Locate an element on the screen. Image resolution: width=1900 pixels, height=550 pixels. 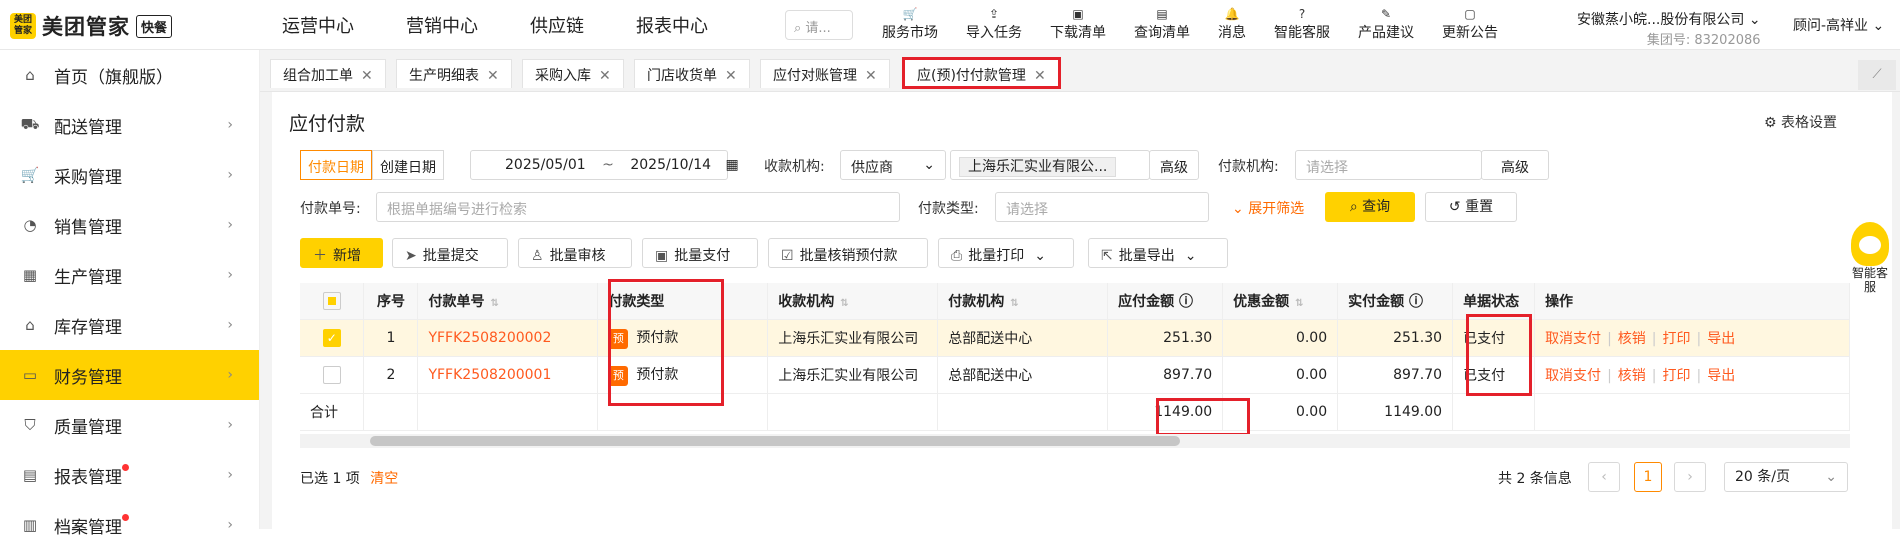
table-settings-button: ⚙ 表格设置 is located at coordinates (1800, 122).